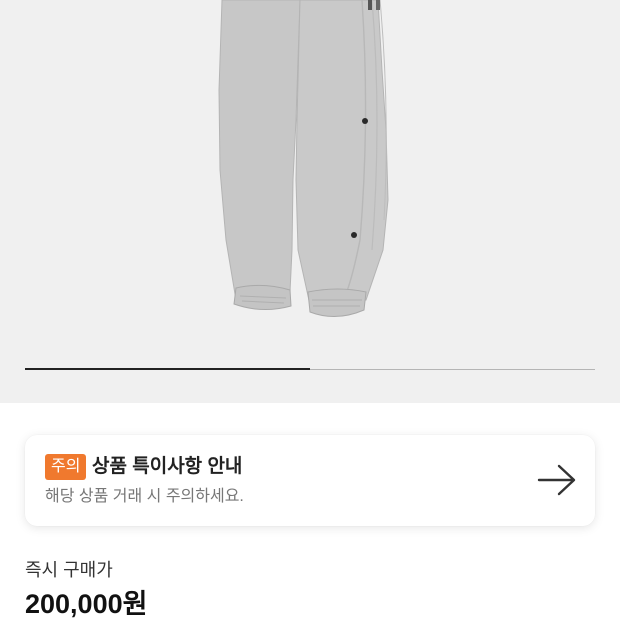  Describe the element at coordinates (167, 466) in the screenshot. I see `notice-title: 상품 특이사항 안내` at that location.